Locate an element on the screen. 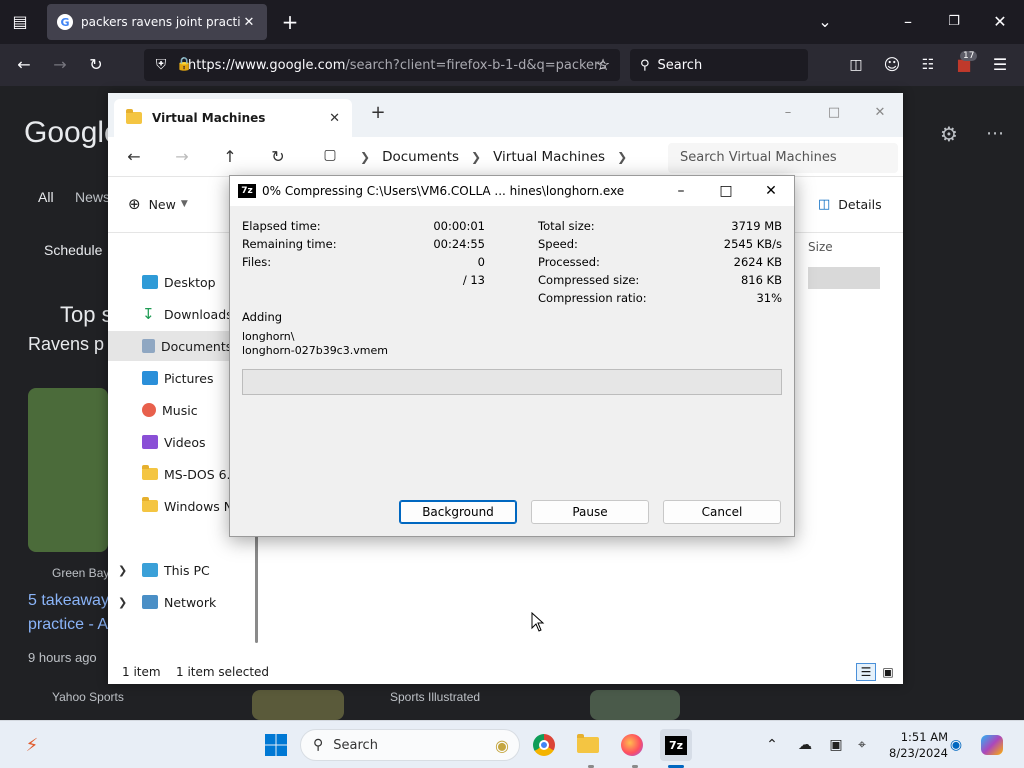 This screenshot has width=1024, height=768. sidebar-item-documents: Documents is located at coordinates (178, 346).